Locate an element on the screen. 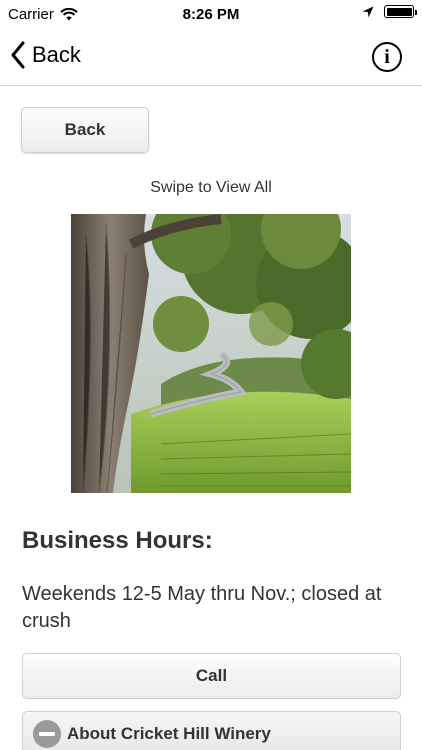 Image resolution: width=422 pixels, height=750 pixels. chevron-left-icon is located at coordinates (18, 55).